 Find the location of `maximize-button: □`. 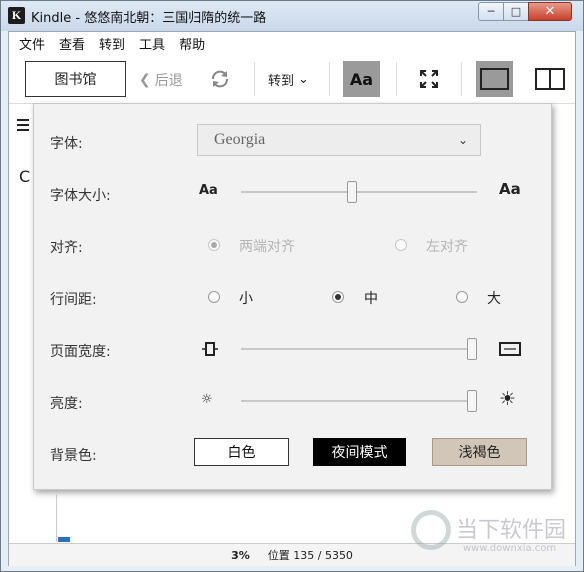

maximize-button: □ is located at coordinates (516, 11).